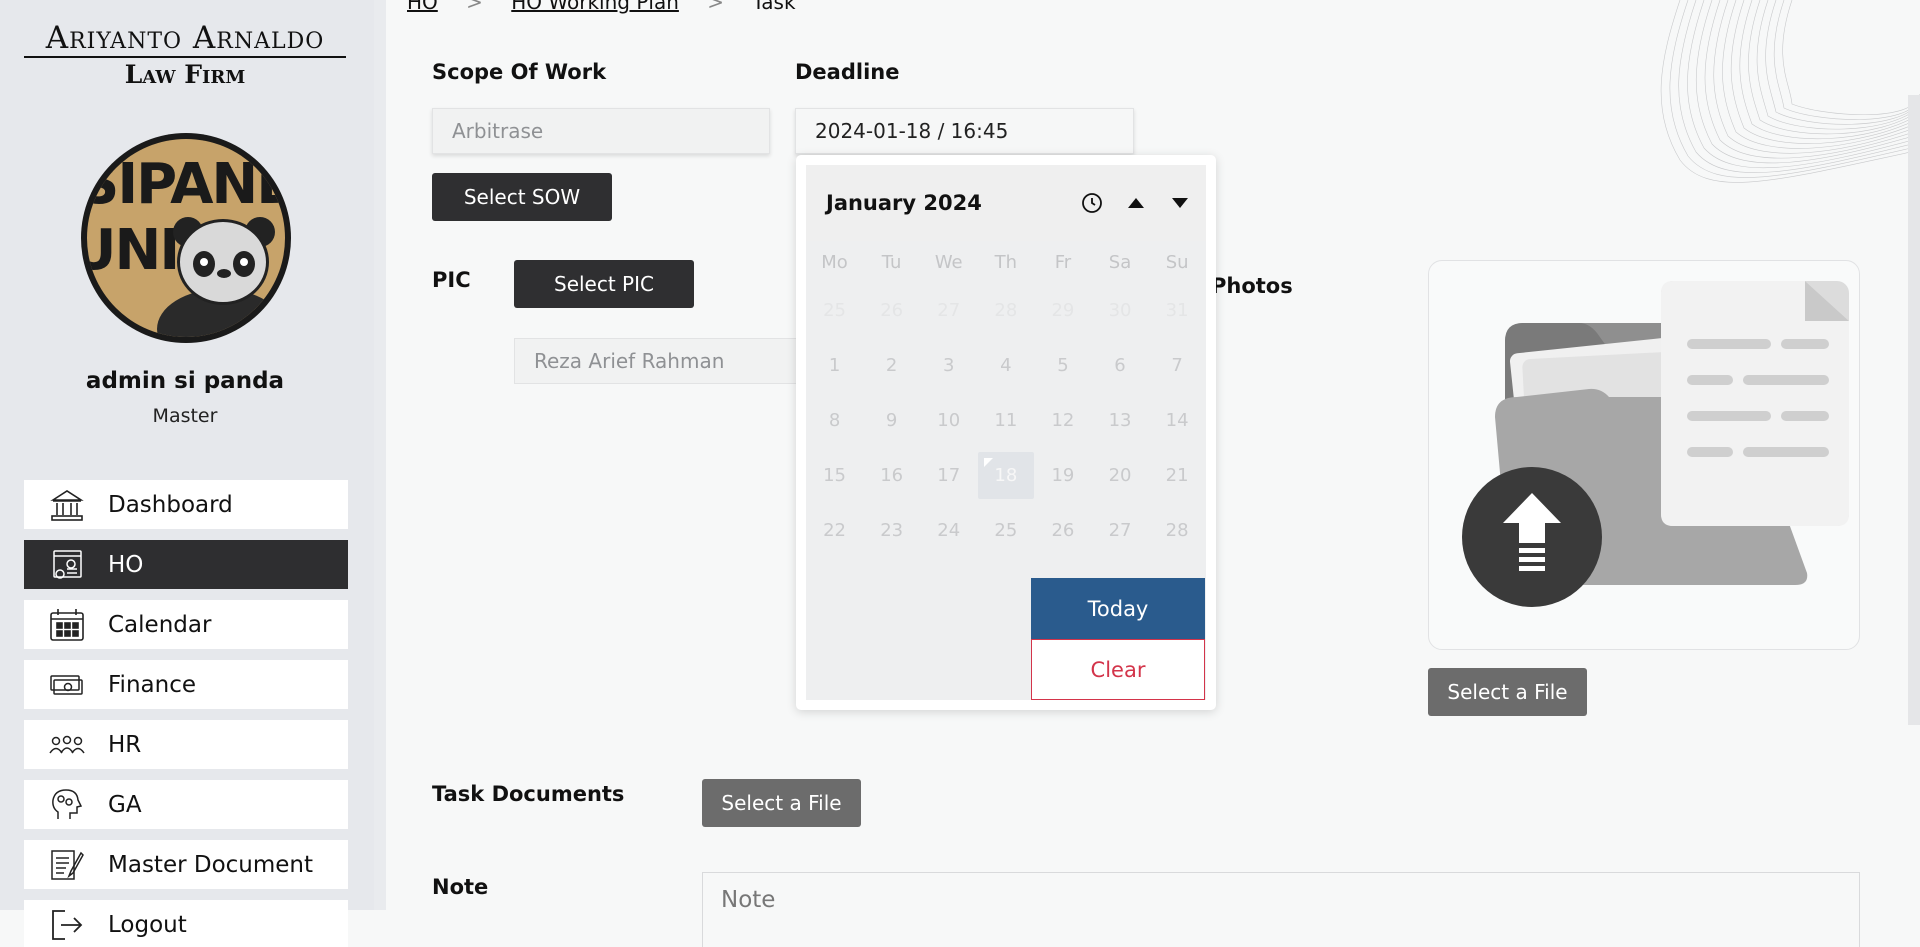  I want to click on sidebar-edge, so click(380, 455).